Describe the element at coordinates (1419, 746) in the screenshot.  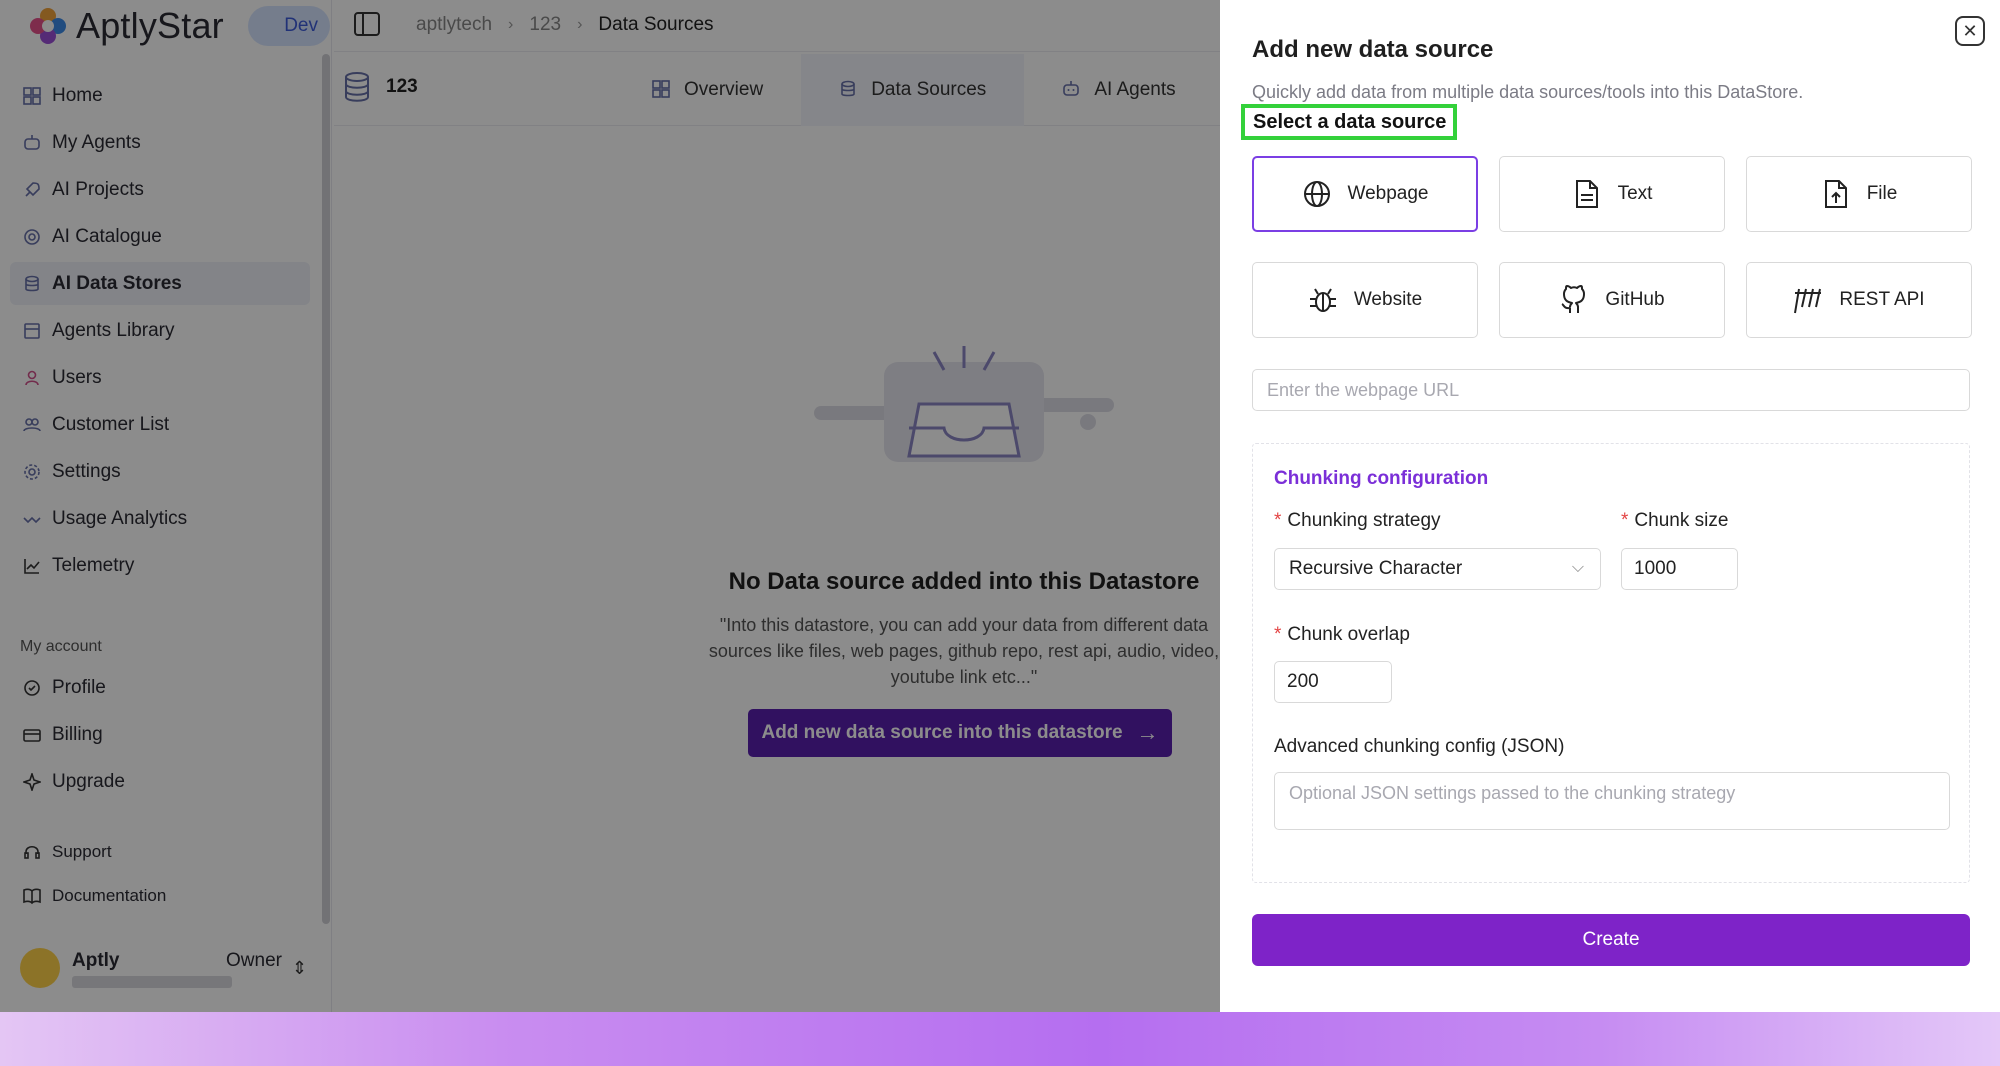
I see `advanced-chunking-label: Advanced chunking config (JSON)` at that location.